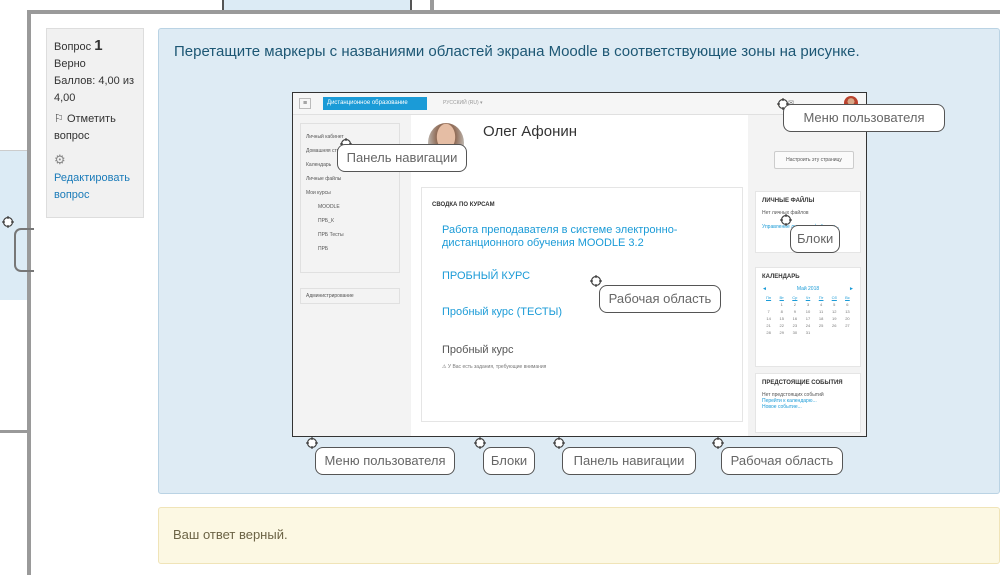 Image resolution: width=1000 pixels, height=575 pixels. What do you see at coordinates (781, 297) in the screenshot?
I see `calendar-day-header: Вт` at bounding box center [781, 297].